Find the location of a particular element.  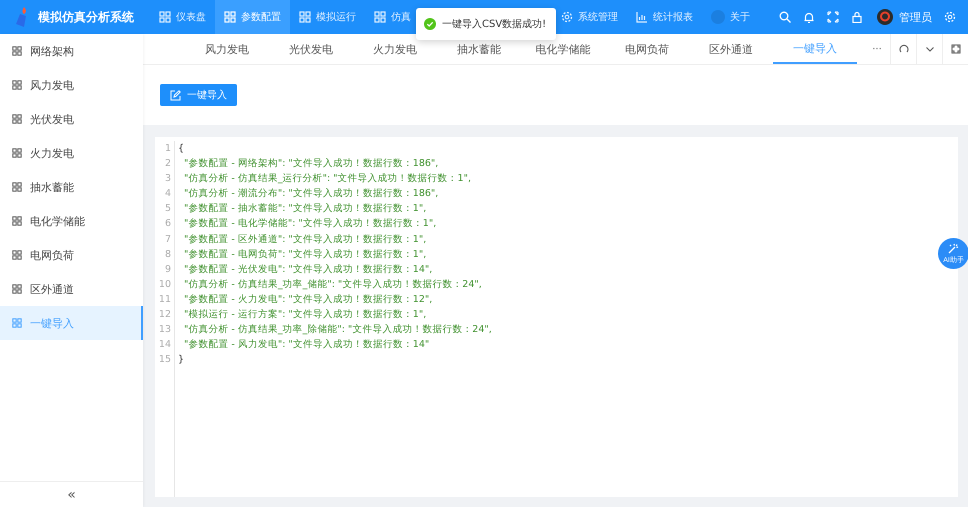

tab: 区外通道 is located at coordinates (731, 49).